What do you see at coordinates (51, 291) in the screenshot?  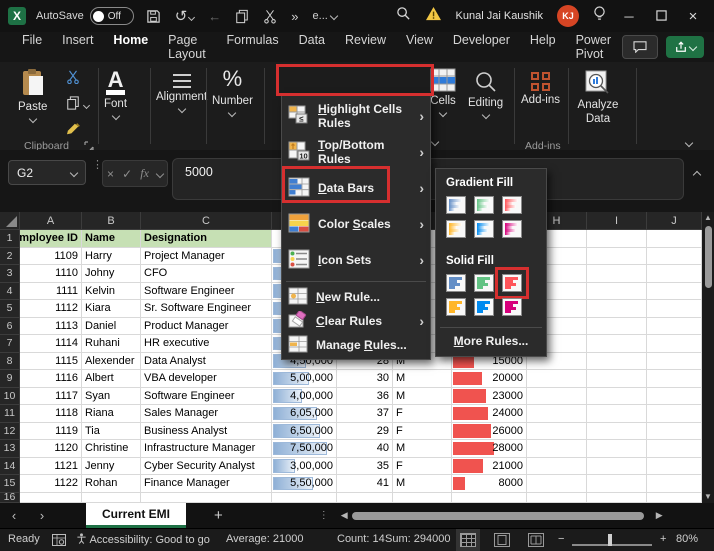 I see `cell: 1111` at bounding box center [51, 291].